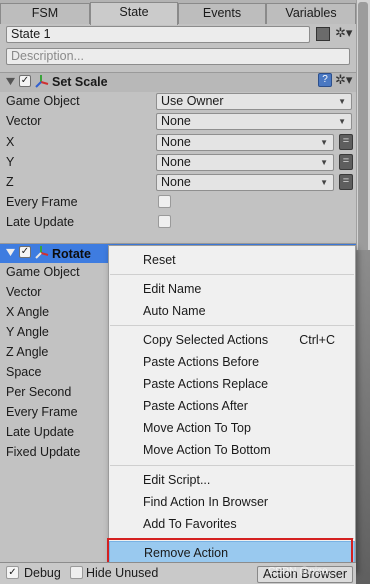  Describe the element at coordinates (134, 13) in the screenshot. I see `tab-state: State` at that location.